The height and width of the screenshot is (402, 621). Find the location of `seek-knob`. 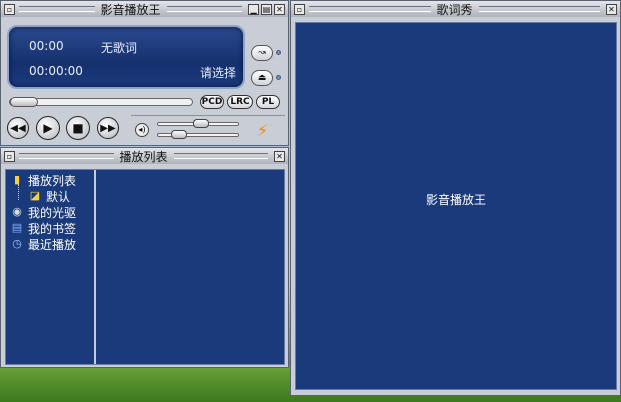

seek-knob is located at coordinates (24, 102).